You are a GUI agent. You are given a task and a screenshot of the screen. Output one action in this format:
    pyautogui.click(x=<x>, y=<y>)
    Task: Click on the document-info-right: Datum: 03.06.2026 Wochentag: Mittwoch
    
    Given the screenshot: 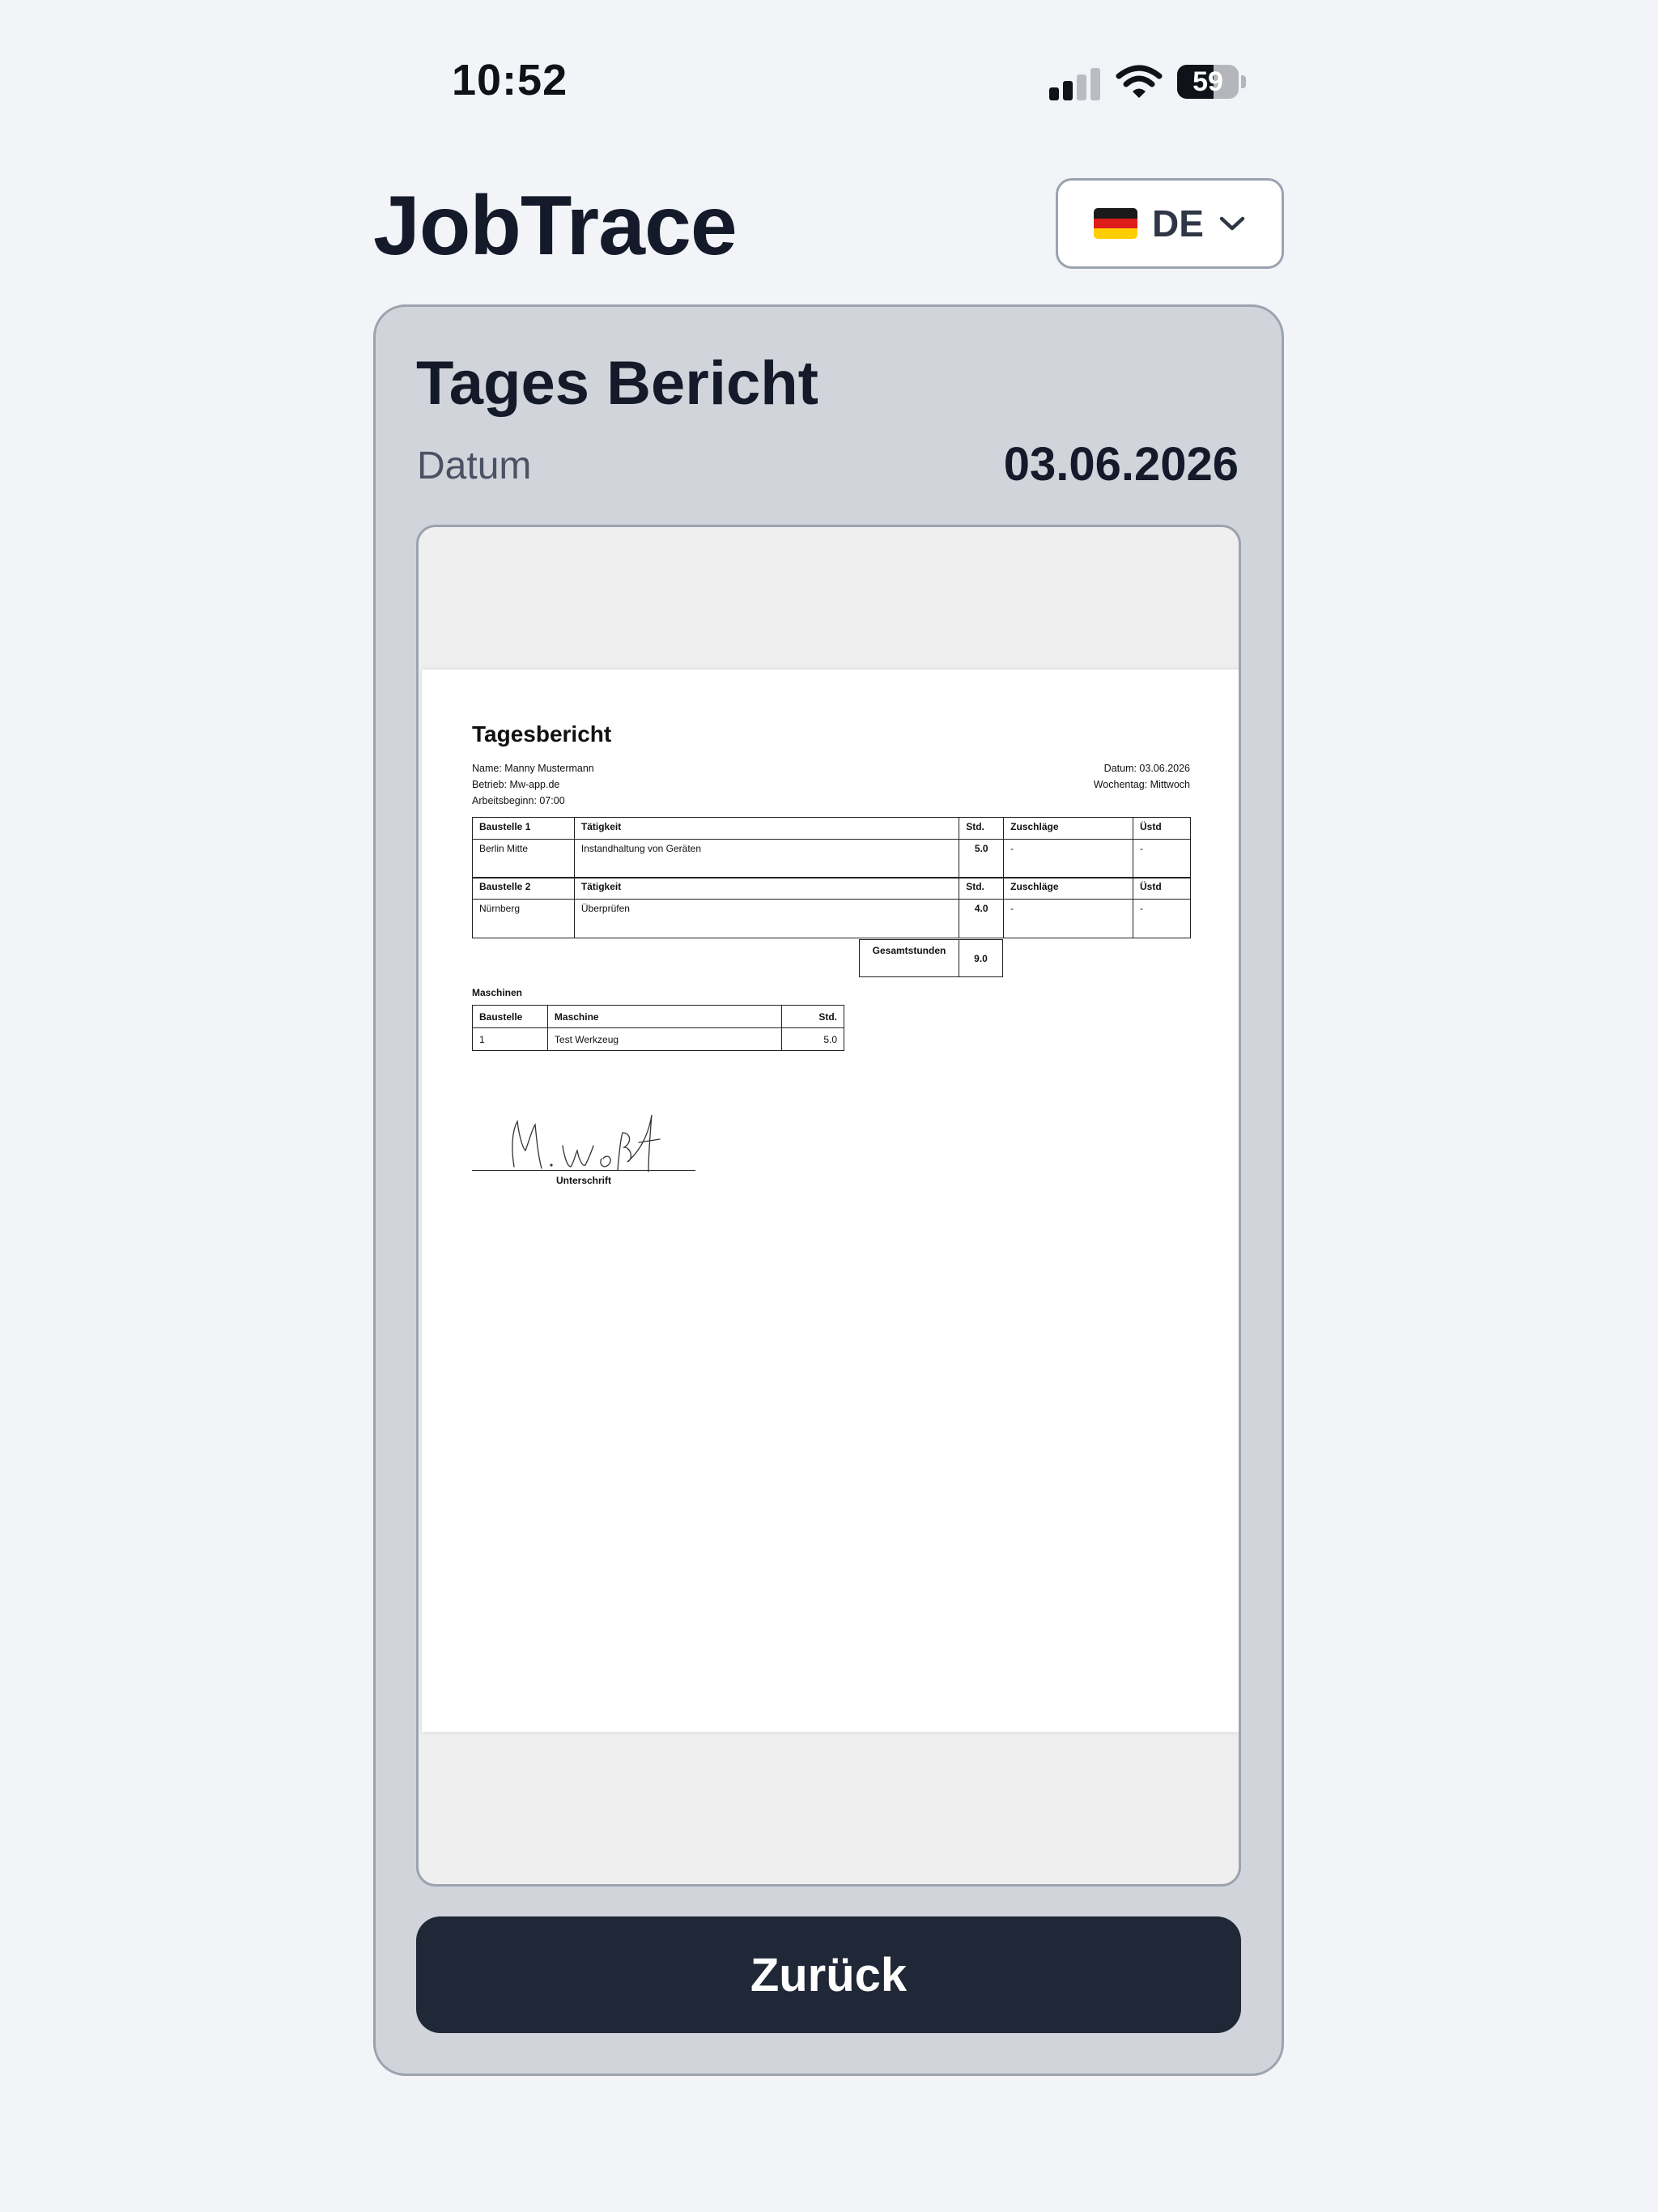 What is the action you would take?
    pyautogui.click(x=1142, y=777)
    